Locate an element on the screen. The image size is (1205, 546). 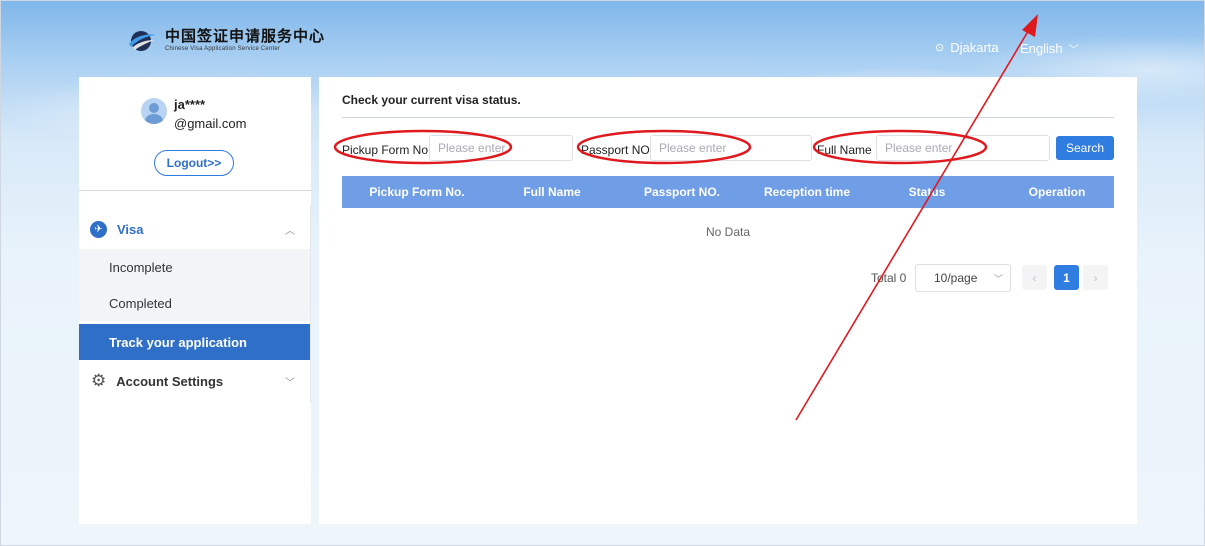
city-label: Djakarta is located at coordinates (974, 47).